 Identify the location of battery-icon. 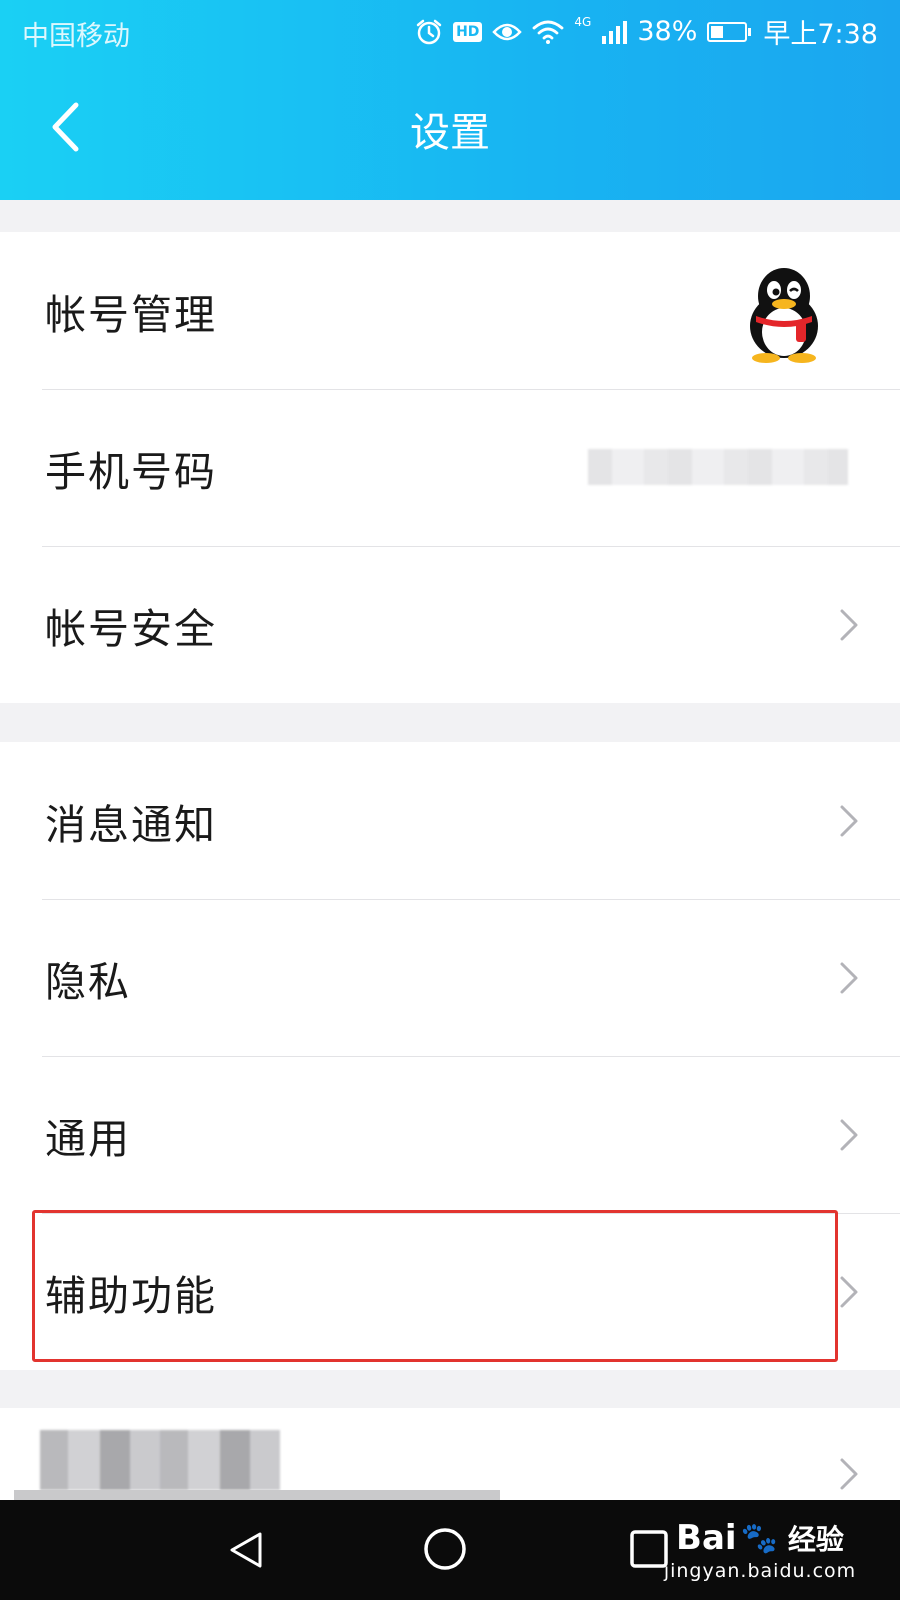
(729, 31).